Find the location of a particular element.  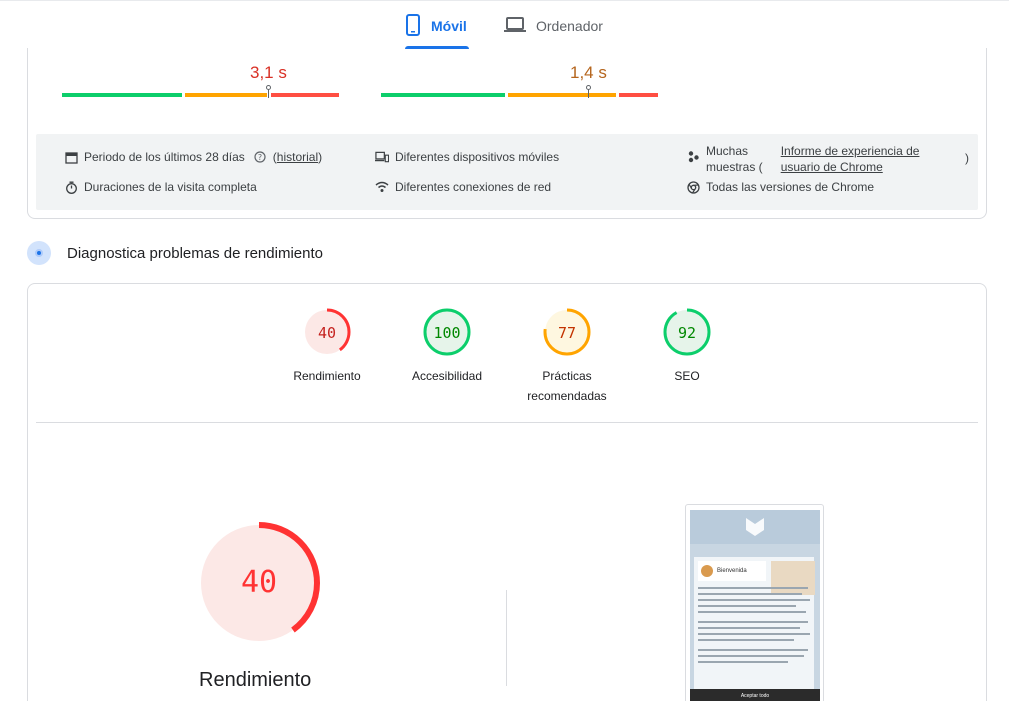

people-icon is located at coordinates (693, 156).